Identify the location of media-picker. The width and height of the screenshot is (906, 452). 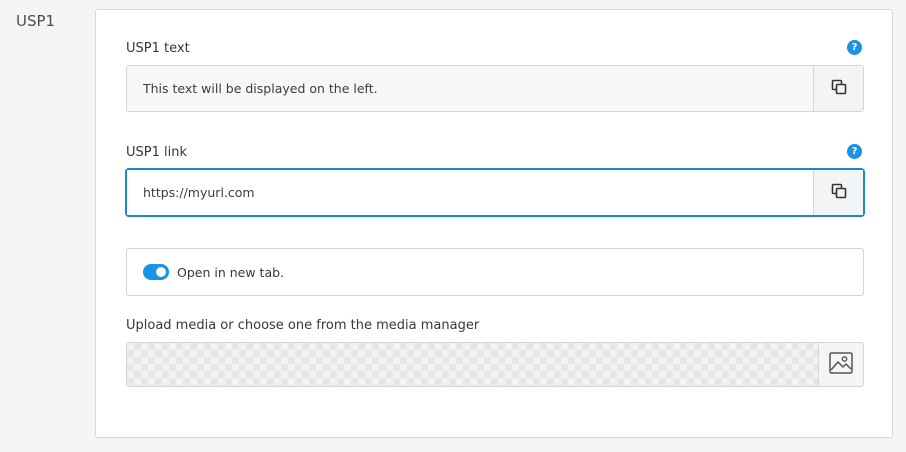
(495, 364).